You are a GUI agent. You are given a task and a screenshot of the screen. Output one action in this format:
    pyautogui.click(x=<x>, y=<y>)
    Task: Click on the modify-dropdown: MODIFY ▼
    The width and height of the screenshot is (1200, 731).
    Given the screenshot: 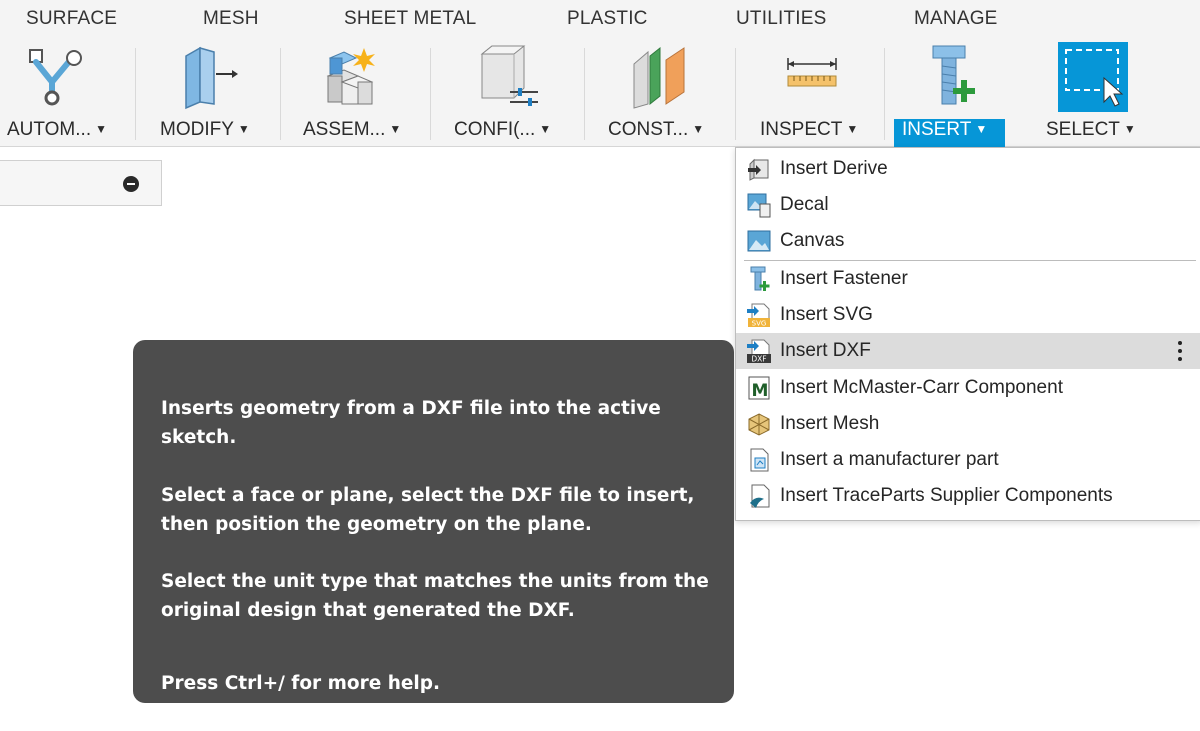 What is the action you would take?
    pyautogui.click(x=205, y=133)
    